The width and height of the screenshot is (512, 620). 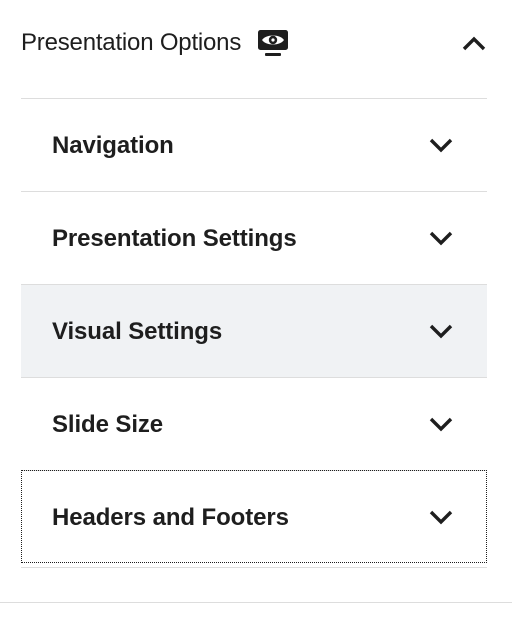 I want to click on panel-title-wrap: Presentation Options, so click(x=155, y=43).